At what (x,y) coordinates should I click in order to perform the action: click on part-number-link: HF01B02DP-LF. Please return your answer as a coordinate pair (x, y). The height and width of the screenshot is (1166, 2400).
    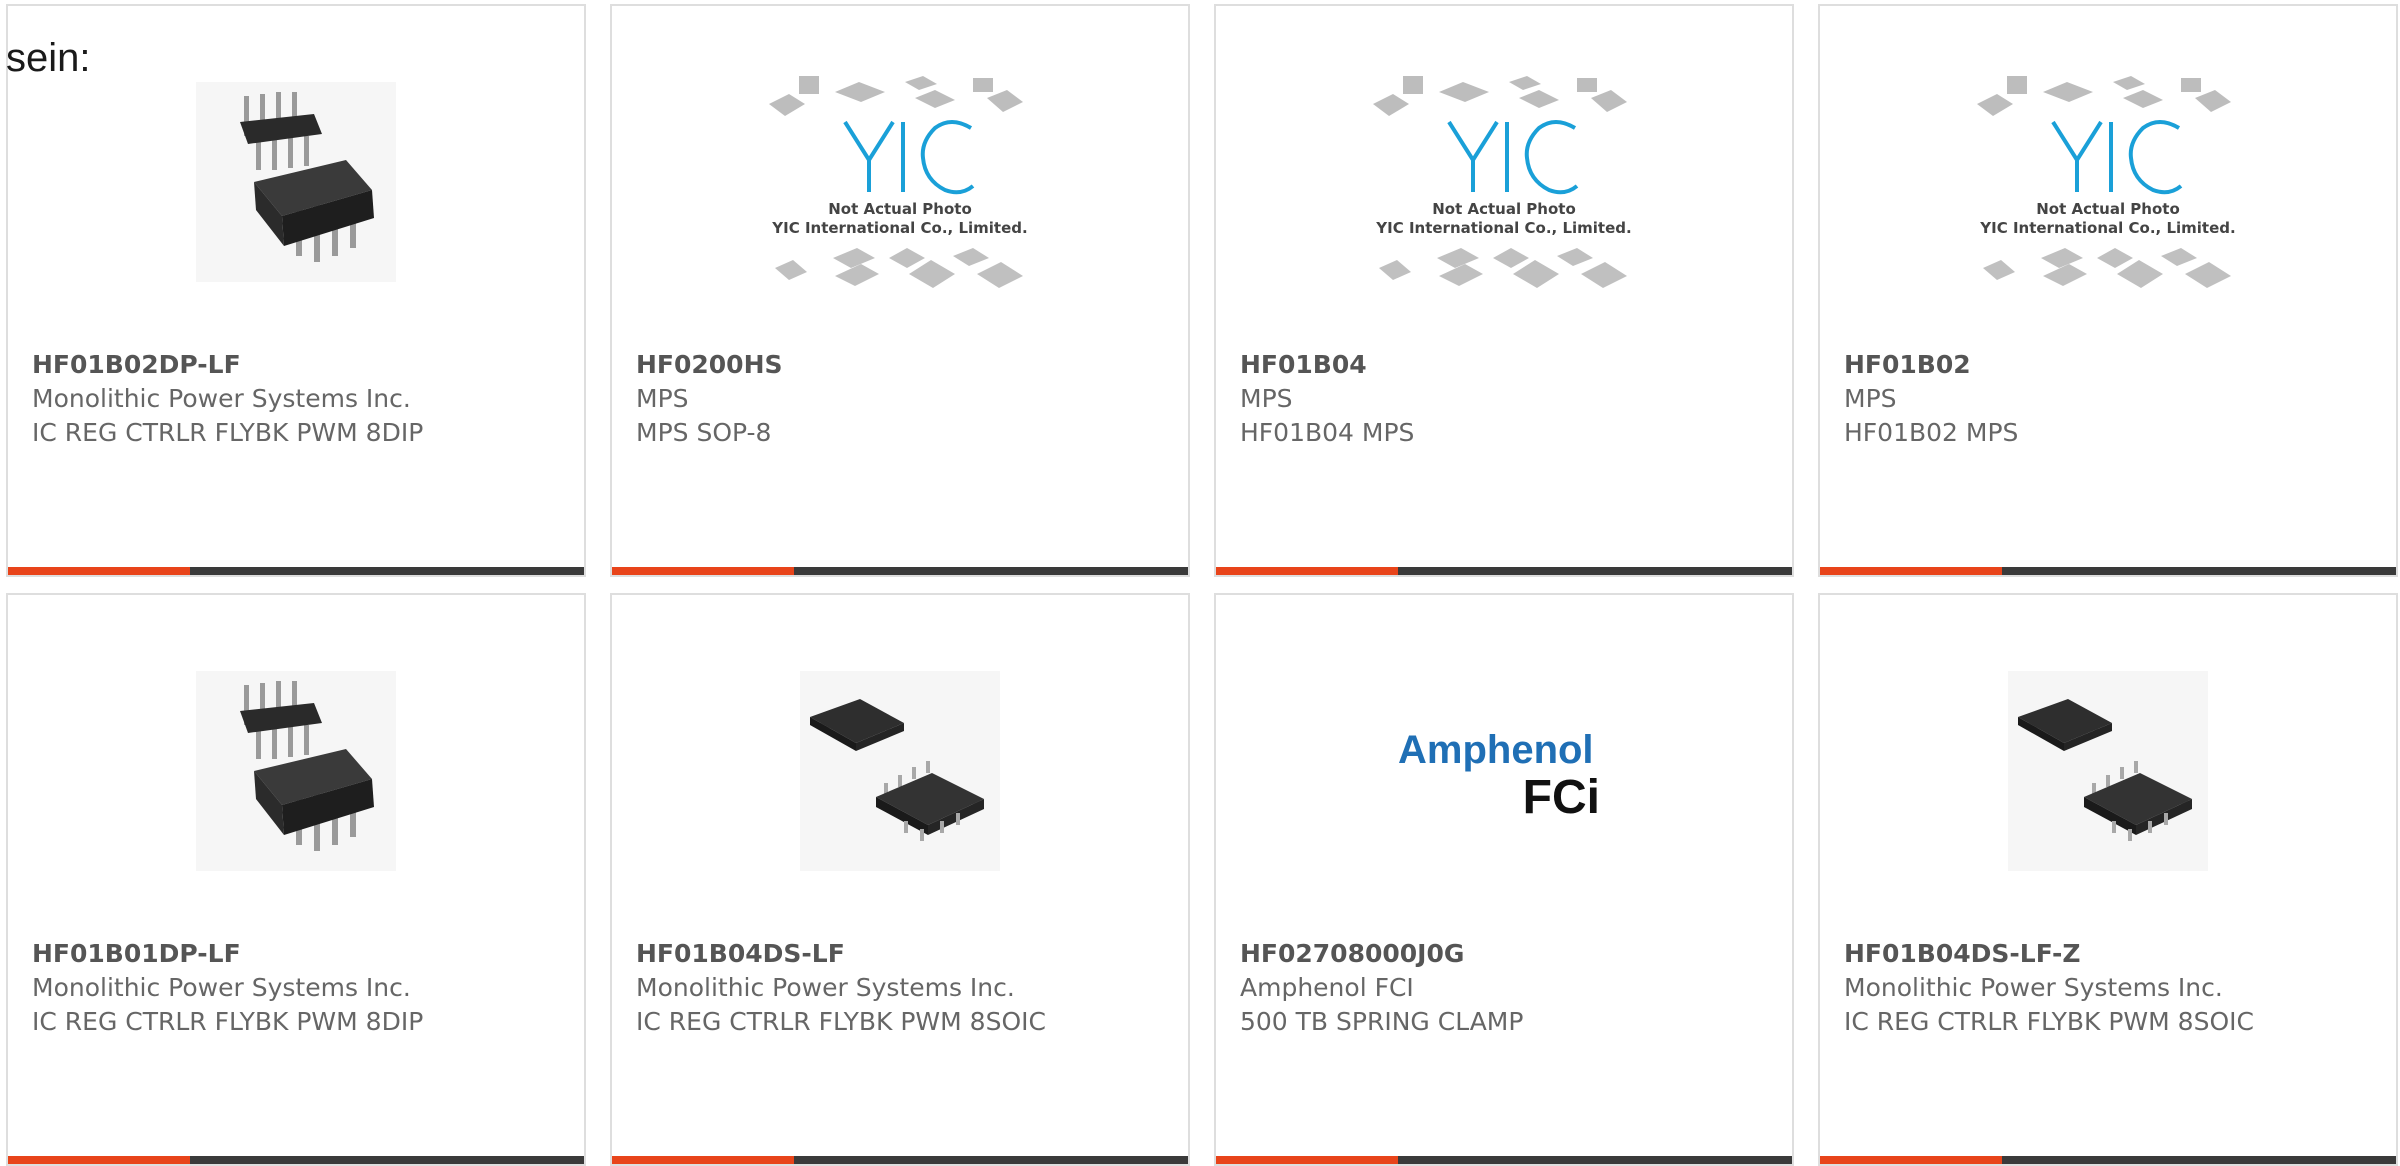
    Looking at the image, I should click on (298, 365).